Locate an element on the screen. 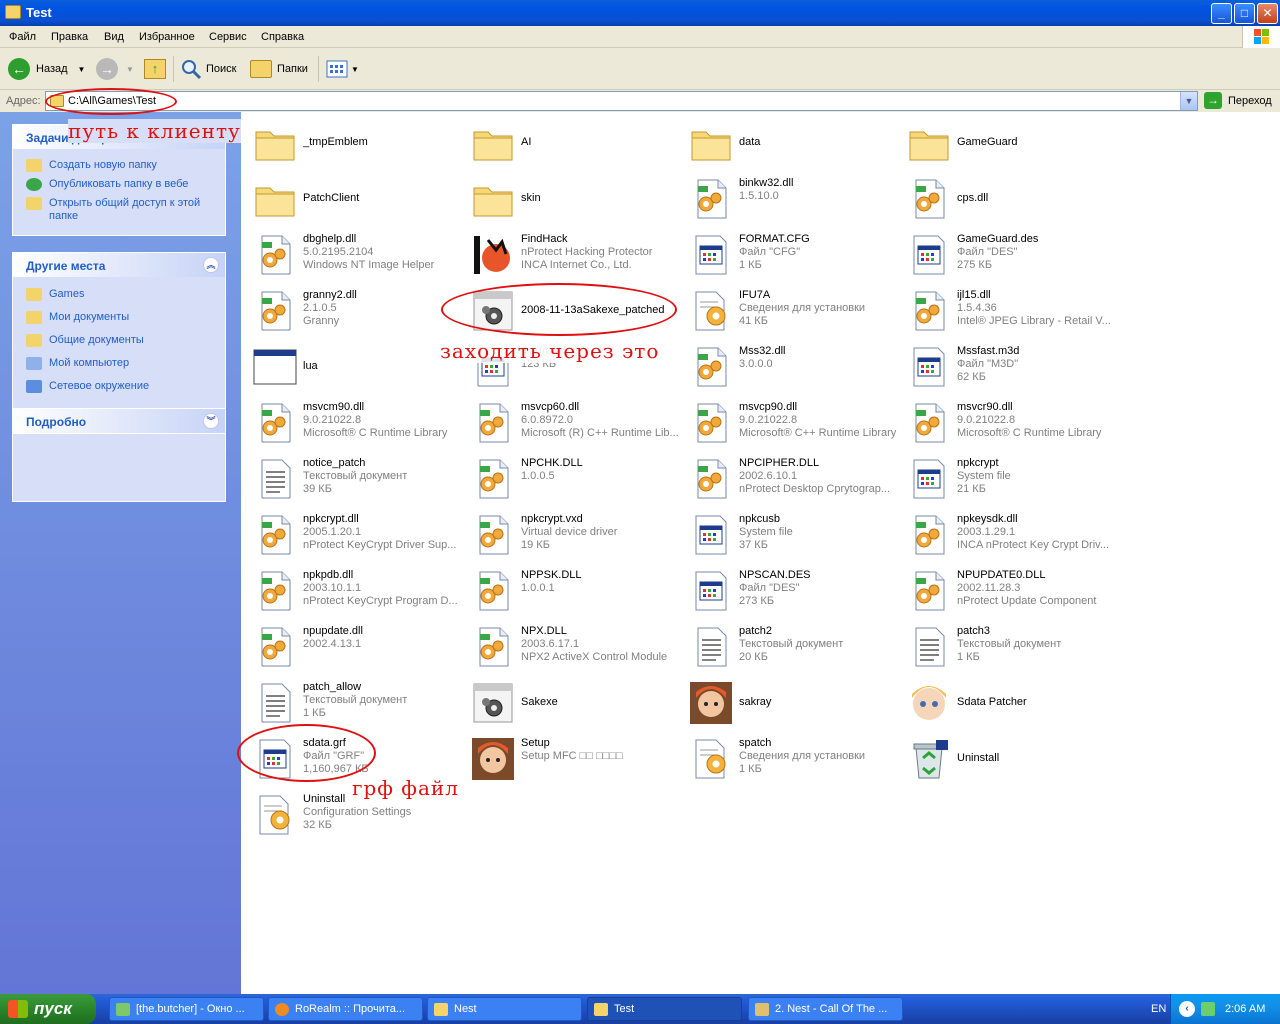  file-item: GameGuard is located at coordinates (1009, 142).